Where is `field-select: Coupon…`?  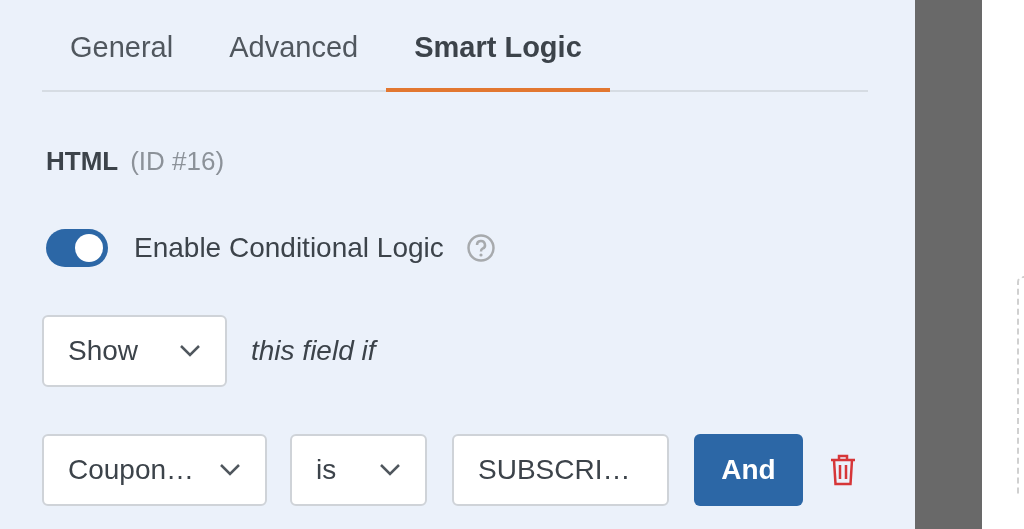 field-select: Coupon… is located at coordinates (154, 470).